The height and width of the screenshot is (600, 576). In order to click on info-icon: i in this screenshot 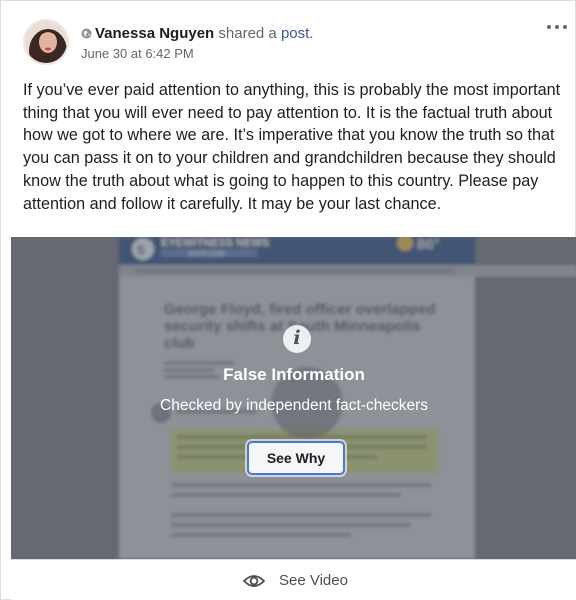, I will do `click(297, 339)`.